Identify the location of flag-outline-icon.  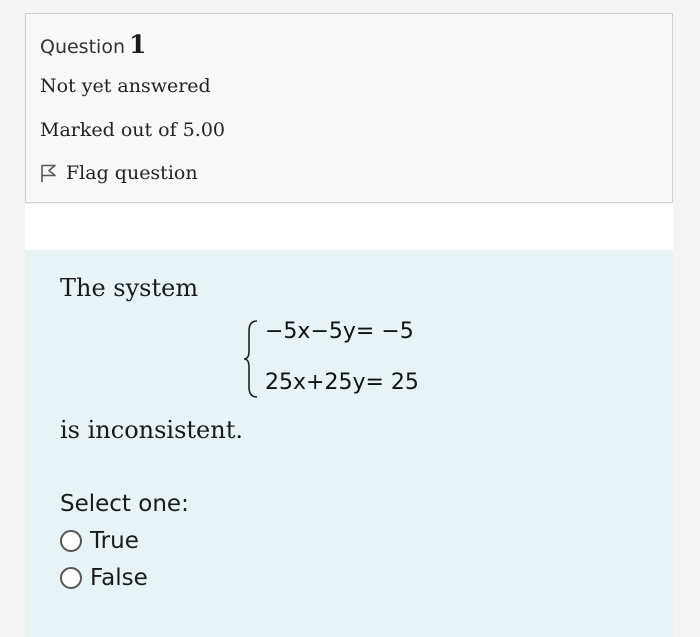
(49, 173).